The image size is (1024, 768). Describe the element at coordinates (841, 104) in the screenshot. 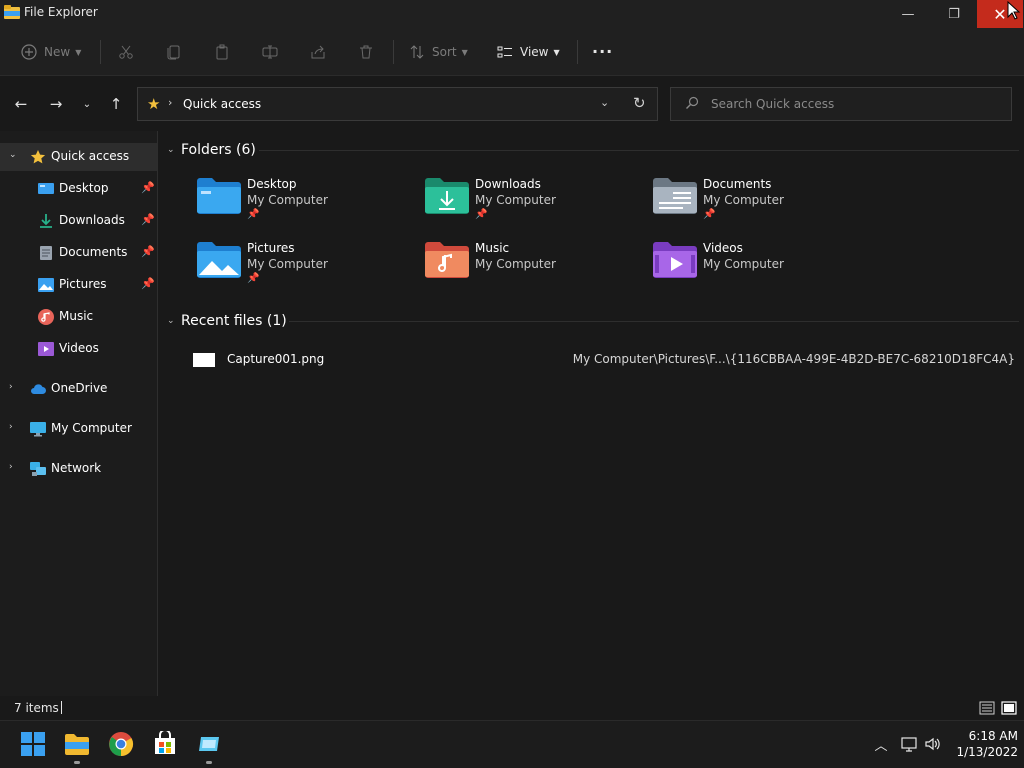

I see `search-input: Search Quick access` at that location.